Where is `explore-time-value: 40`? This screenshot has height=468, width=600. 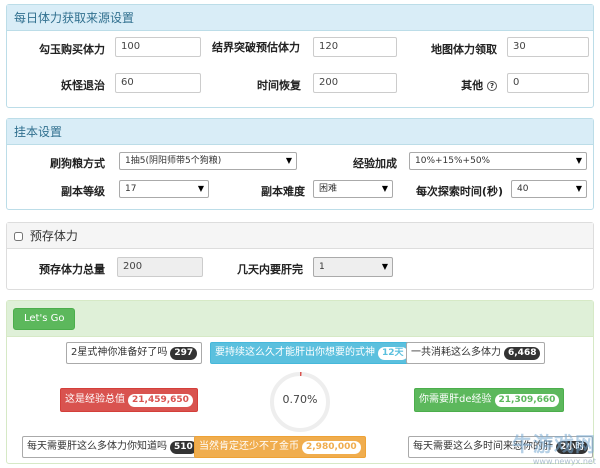 explore-time-value: 40 is located at coordinates (523, 189).